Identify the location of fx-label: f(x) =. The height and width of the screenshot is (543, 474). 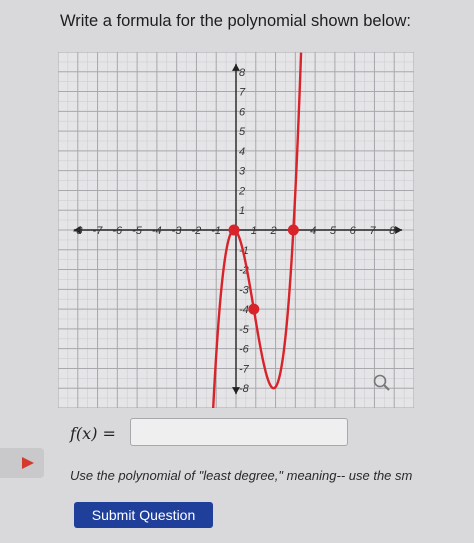
(93, 433).